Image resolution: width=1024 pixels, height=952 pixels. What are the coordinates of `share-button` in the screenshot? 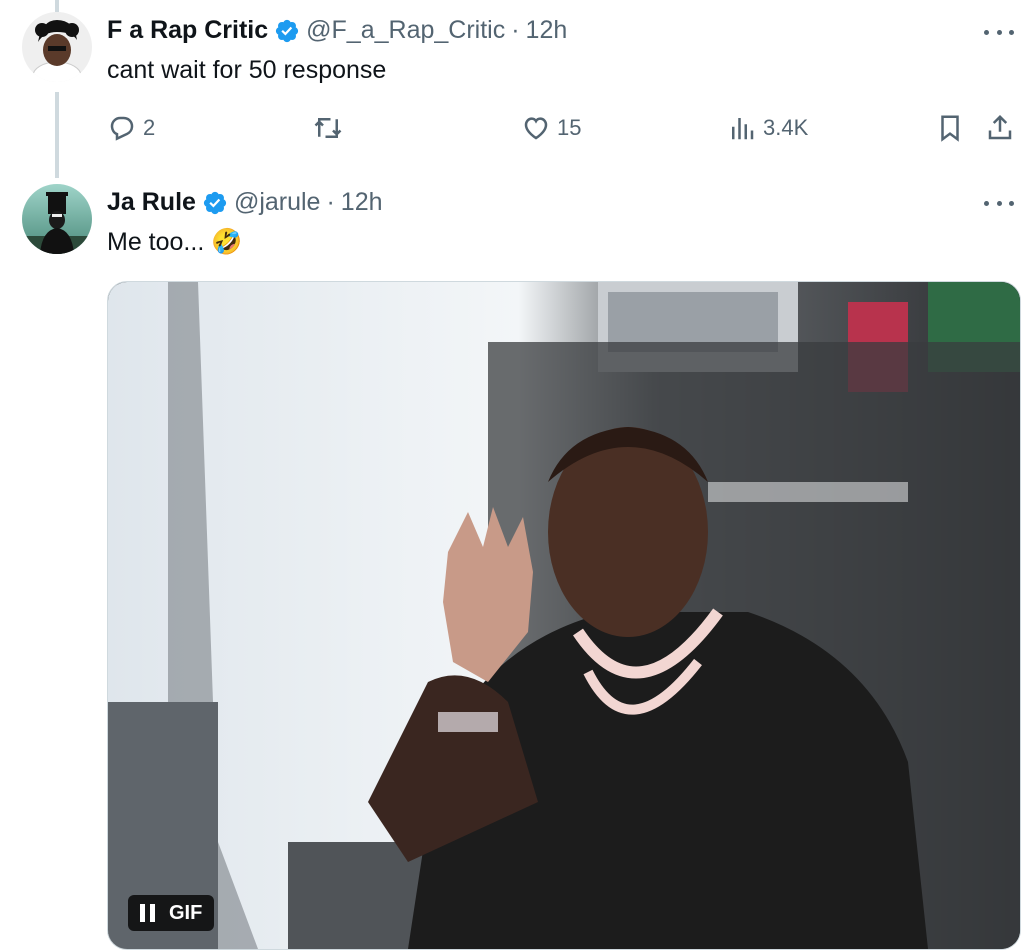 It's located at (1000, 128).